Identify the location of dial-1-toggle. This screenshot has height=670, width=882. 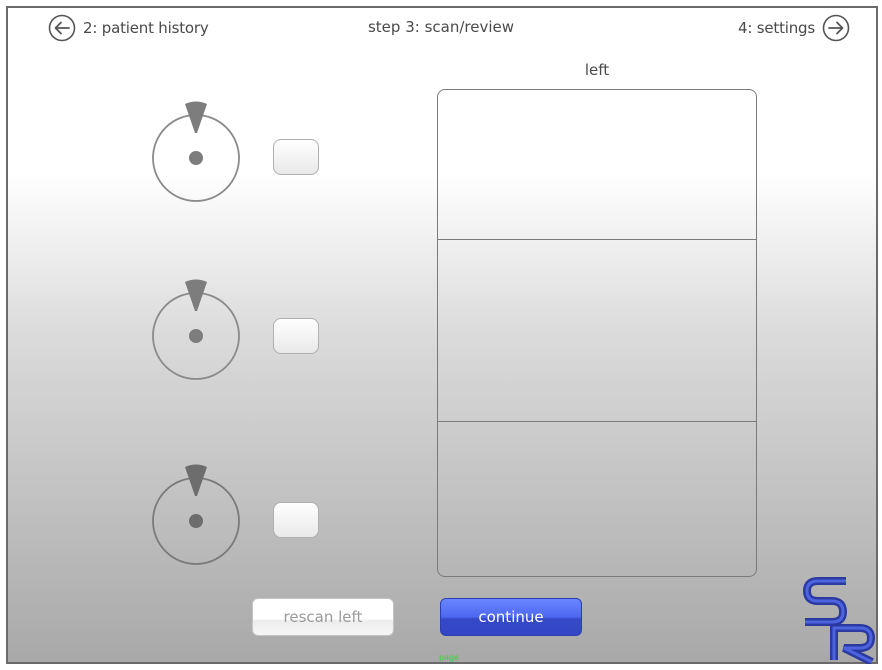
(296, 157).